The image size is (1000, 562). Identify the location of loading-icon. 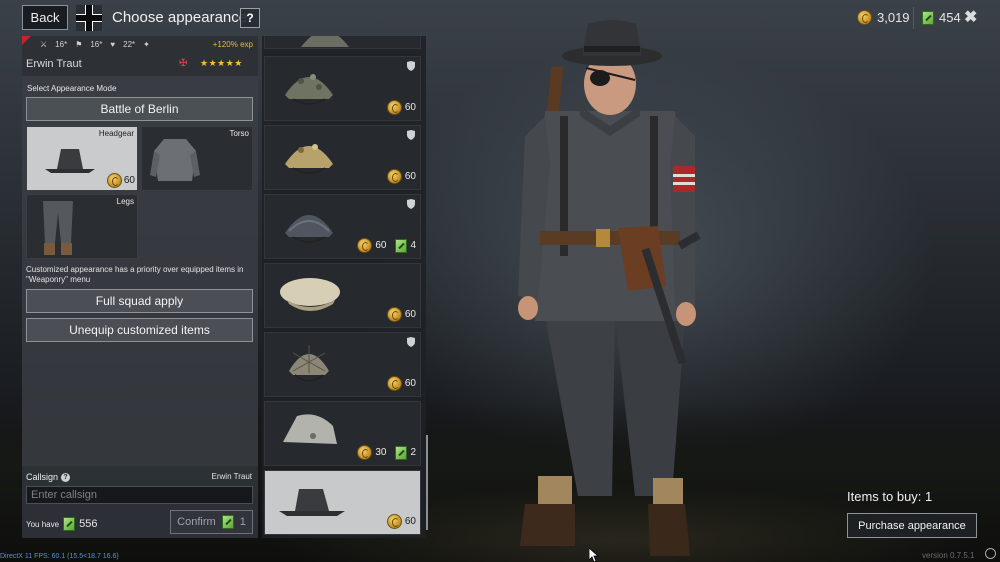
(990, 553).